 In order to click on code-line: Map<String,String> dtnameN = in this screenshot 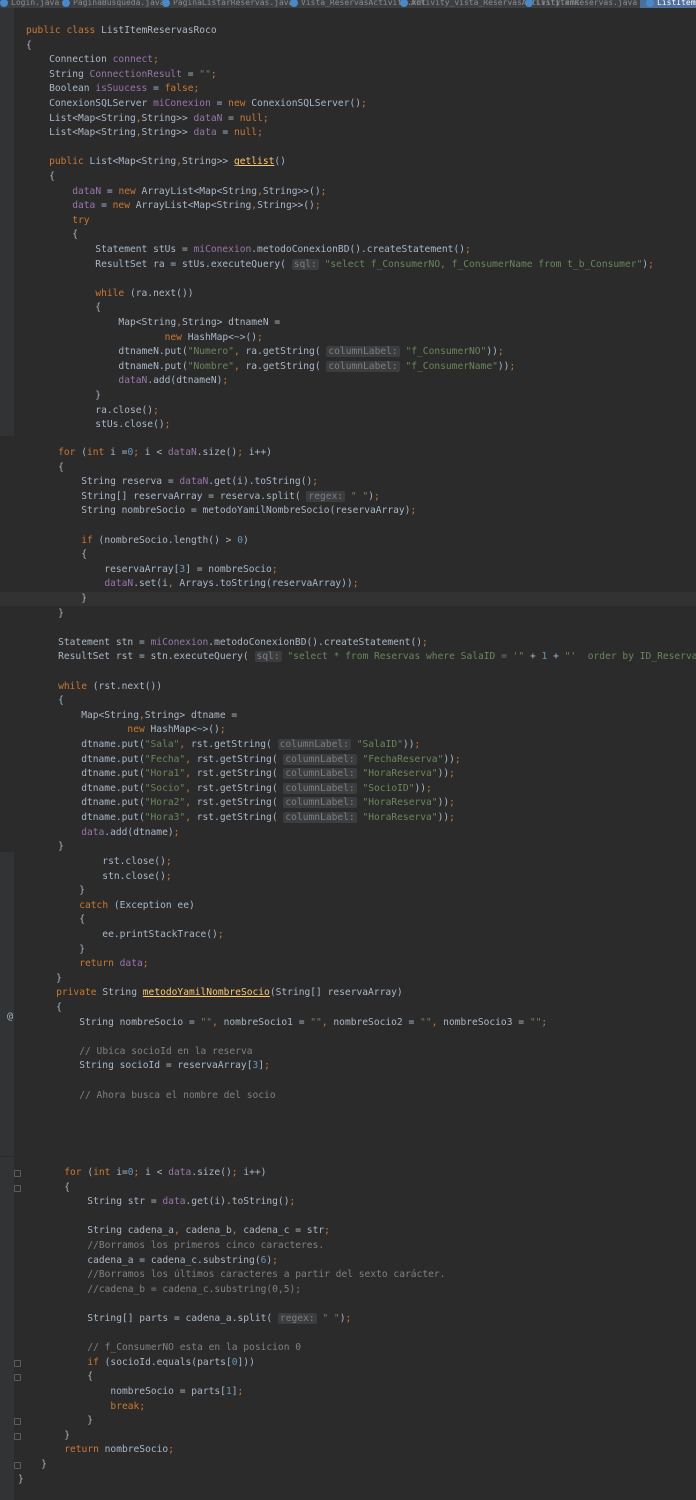, I will do `click(153, 323)`.